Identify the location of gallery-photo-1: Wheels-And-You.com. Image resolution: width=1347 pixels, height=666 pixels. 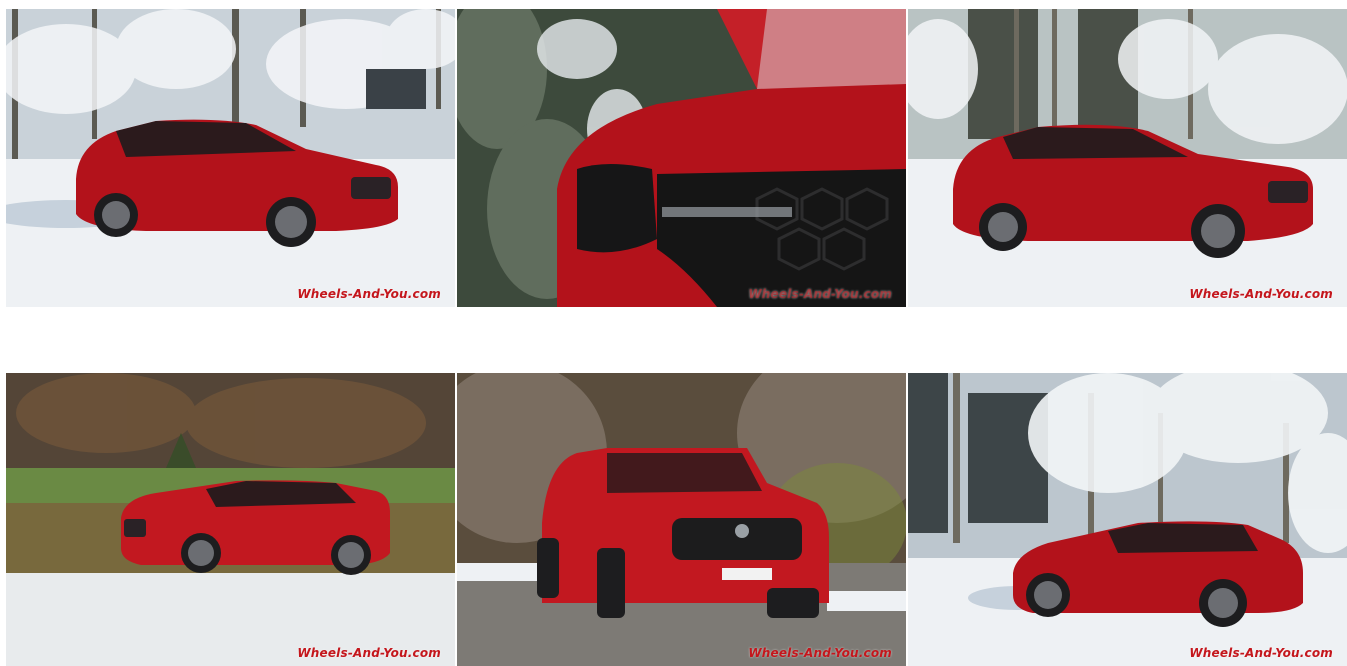
(230, 158).